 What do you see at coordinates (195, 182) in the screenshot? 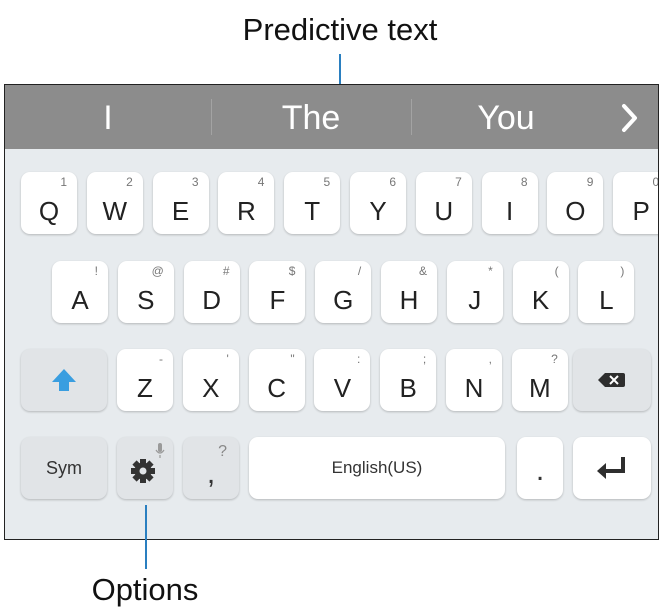
I see `key-secondary-char: 3` at bounding box center [195, 182].